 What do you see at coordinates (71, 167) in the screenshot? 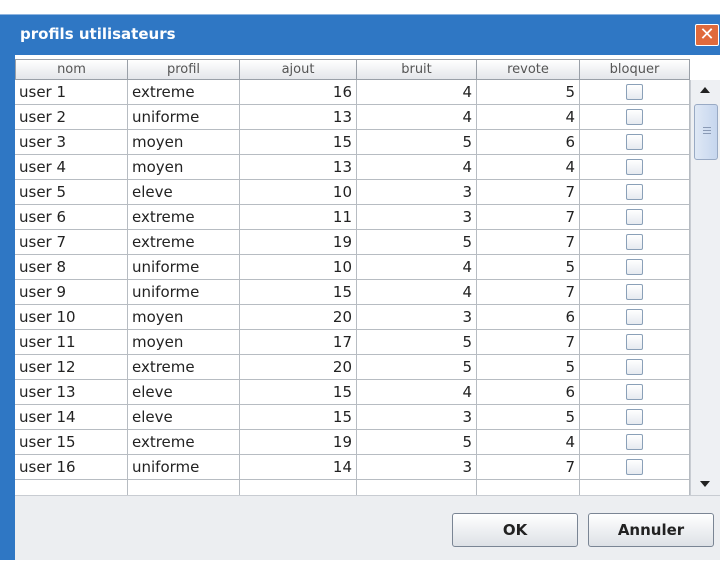
I see `cell-nom: user 4` at bounding box center [71, 167].